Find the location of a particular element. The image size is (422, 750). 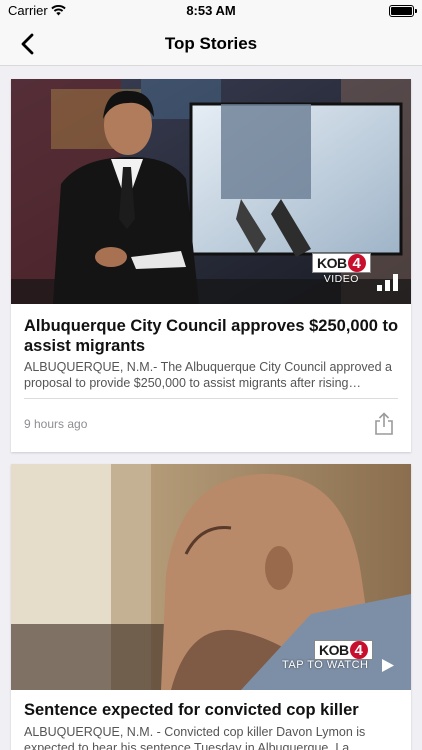

share-icon is located at coordinates (384, 423).